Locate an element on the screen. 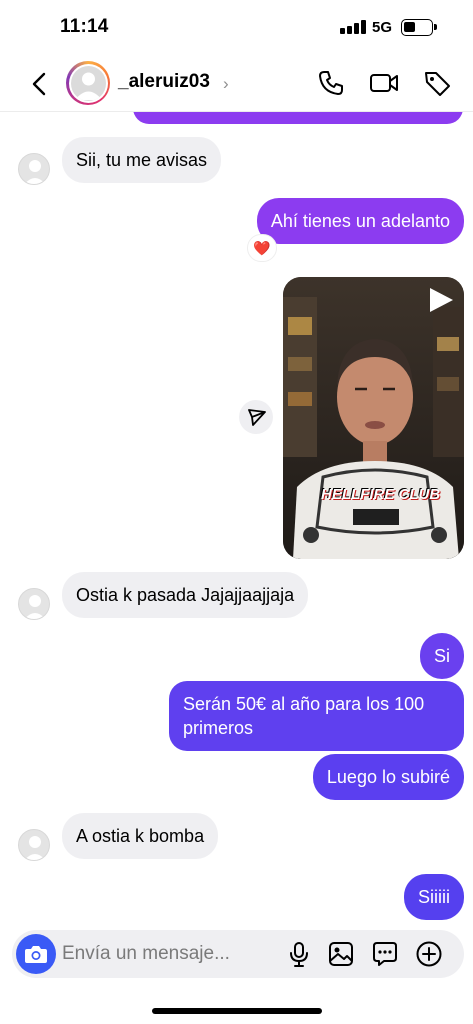 This screenshot has height=1024, width=473. message-bubble-outgoing: Siiiii is located at coordinates (433, 897).